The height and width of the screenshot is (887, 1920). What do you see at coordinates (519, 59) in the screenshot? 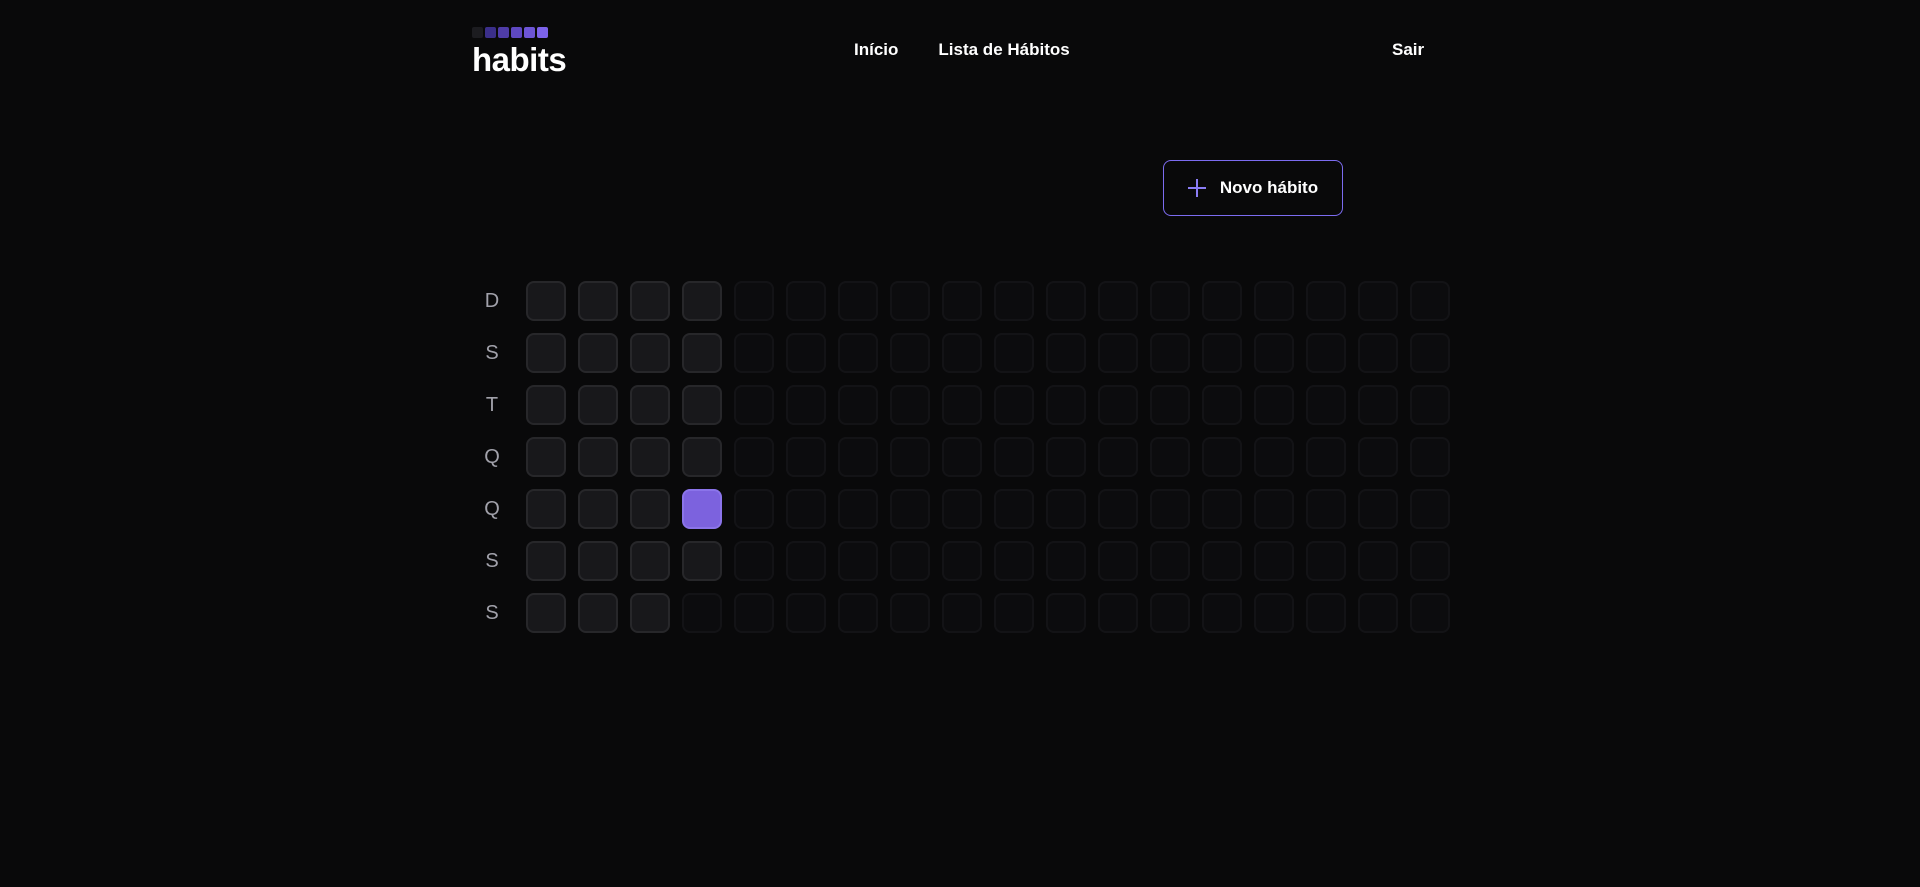
I see `logo-text: habits` at bounding box center [519, 59].